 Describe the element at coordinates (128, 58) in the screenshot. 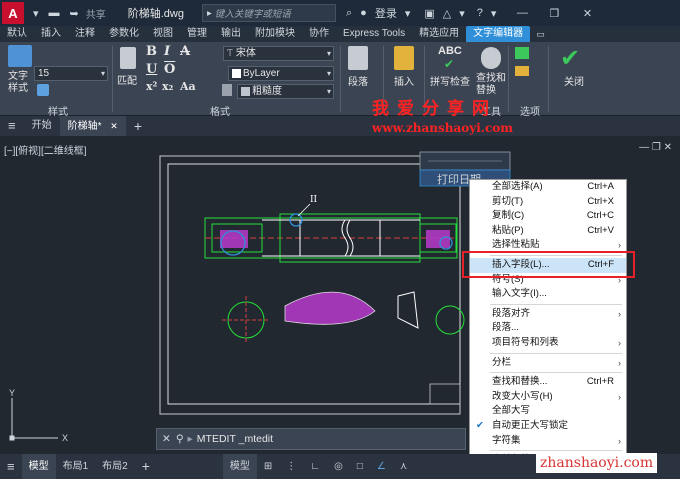

I see `match-format-icon` at that location.